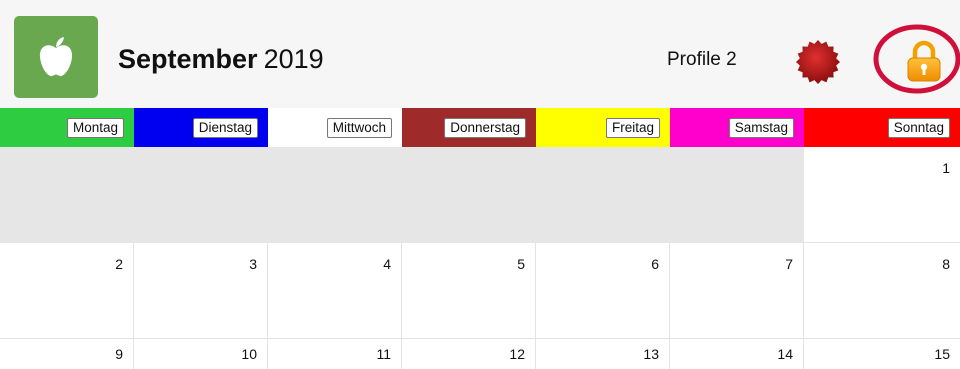 This screenshot has height=369, width=960. Describe the element at coordinates (188, 59) in the screenshot. I see `month-label: September` at that location.